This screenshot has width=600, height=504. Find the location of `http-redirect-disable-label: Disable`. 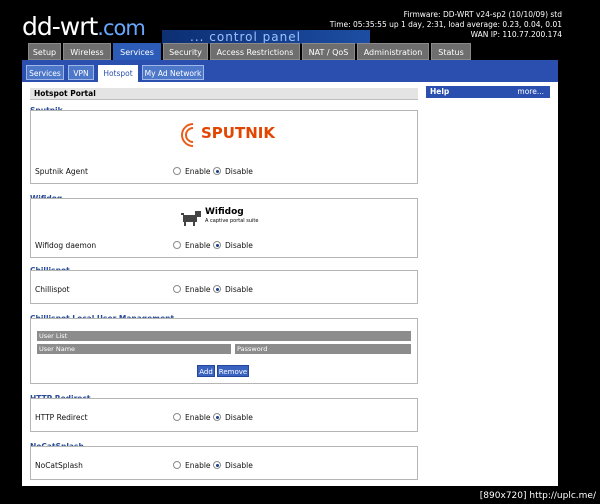

http-redirect-disable-label: Disable is located at coordinates (239, 417).